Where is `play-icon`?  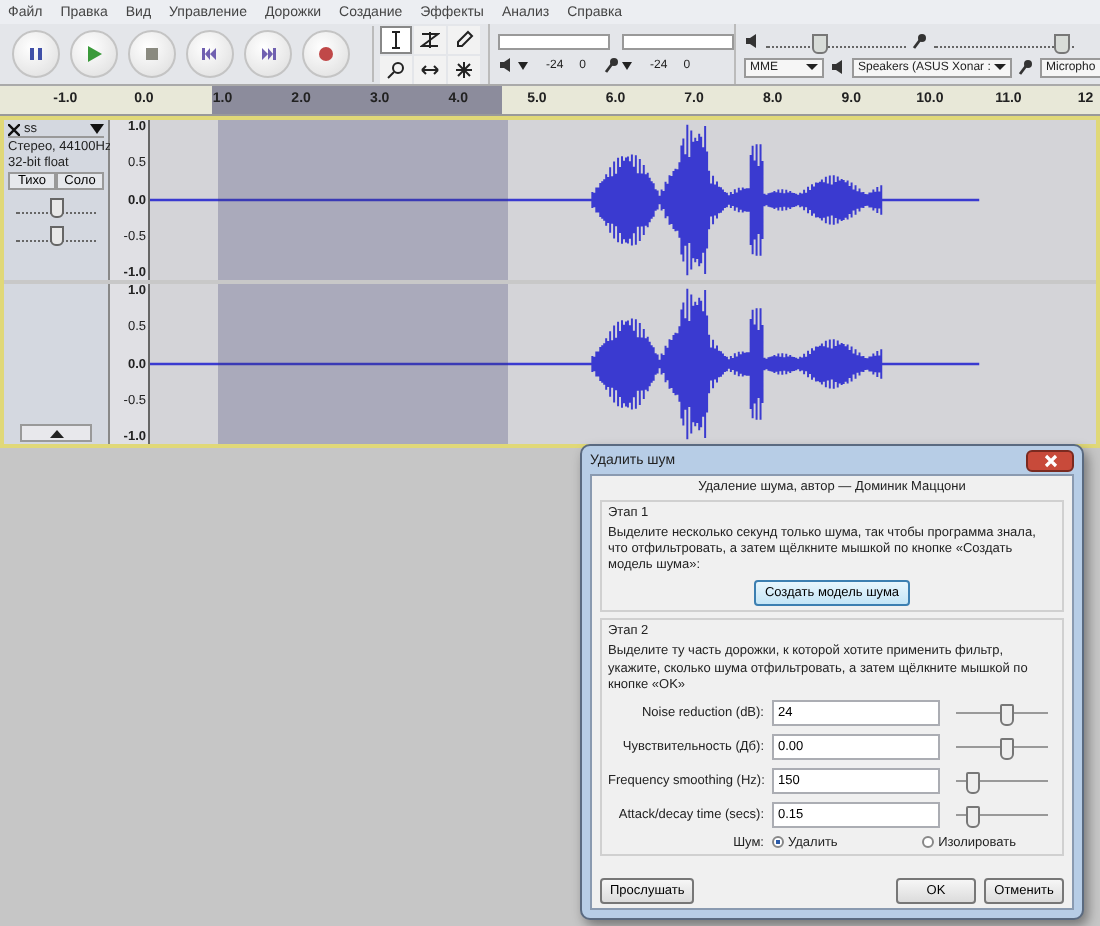
play-icon is located at coordinates (94, 54).